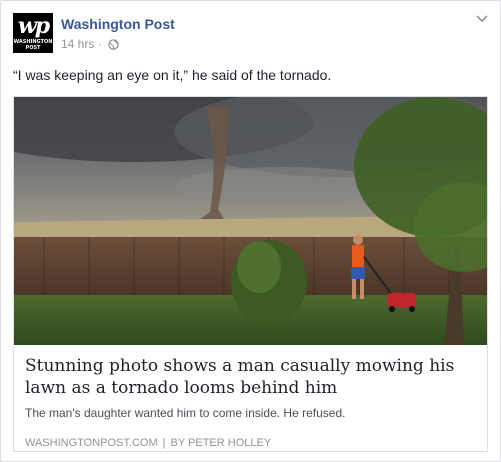 This screenshot has height=462, width=501. Describe the element at coordinates (33, 26) in the screenshot. I see `logo-mark: wp` at that location.